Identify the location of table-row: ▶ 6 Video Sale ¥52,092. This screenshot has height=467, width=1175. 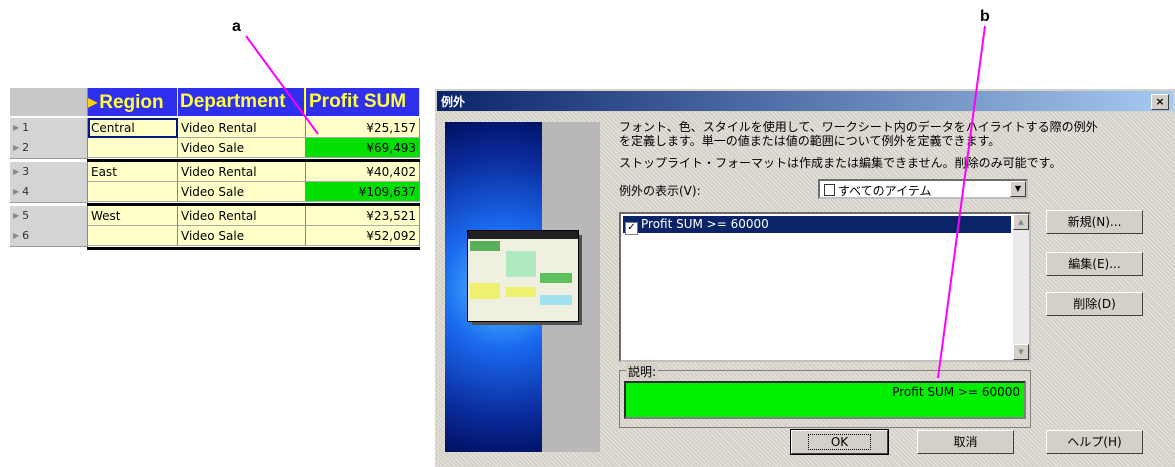
(215, 236).